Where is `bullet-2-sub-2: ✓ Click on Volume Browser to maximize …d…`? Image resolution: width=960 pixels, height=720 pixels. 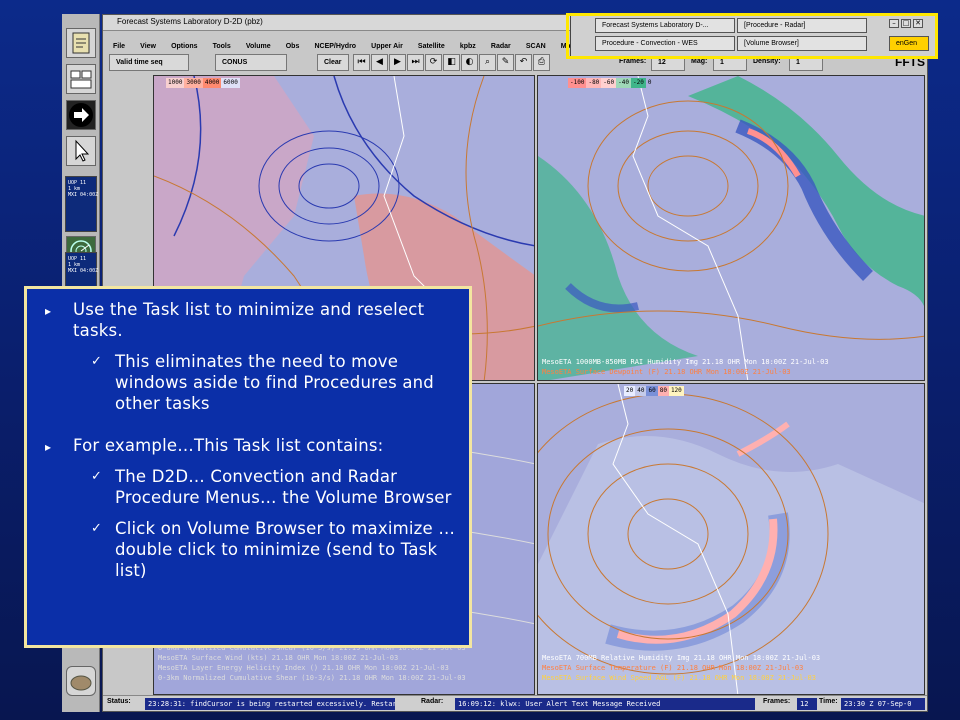 bullet-2-sub-2: ✓ Click on Volume Browser to maximize …d… is located at coordinates (248, 549).